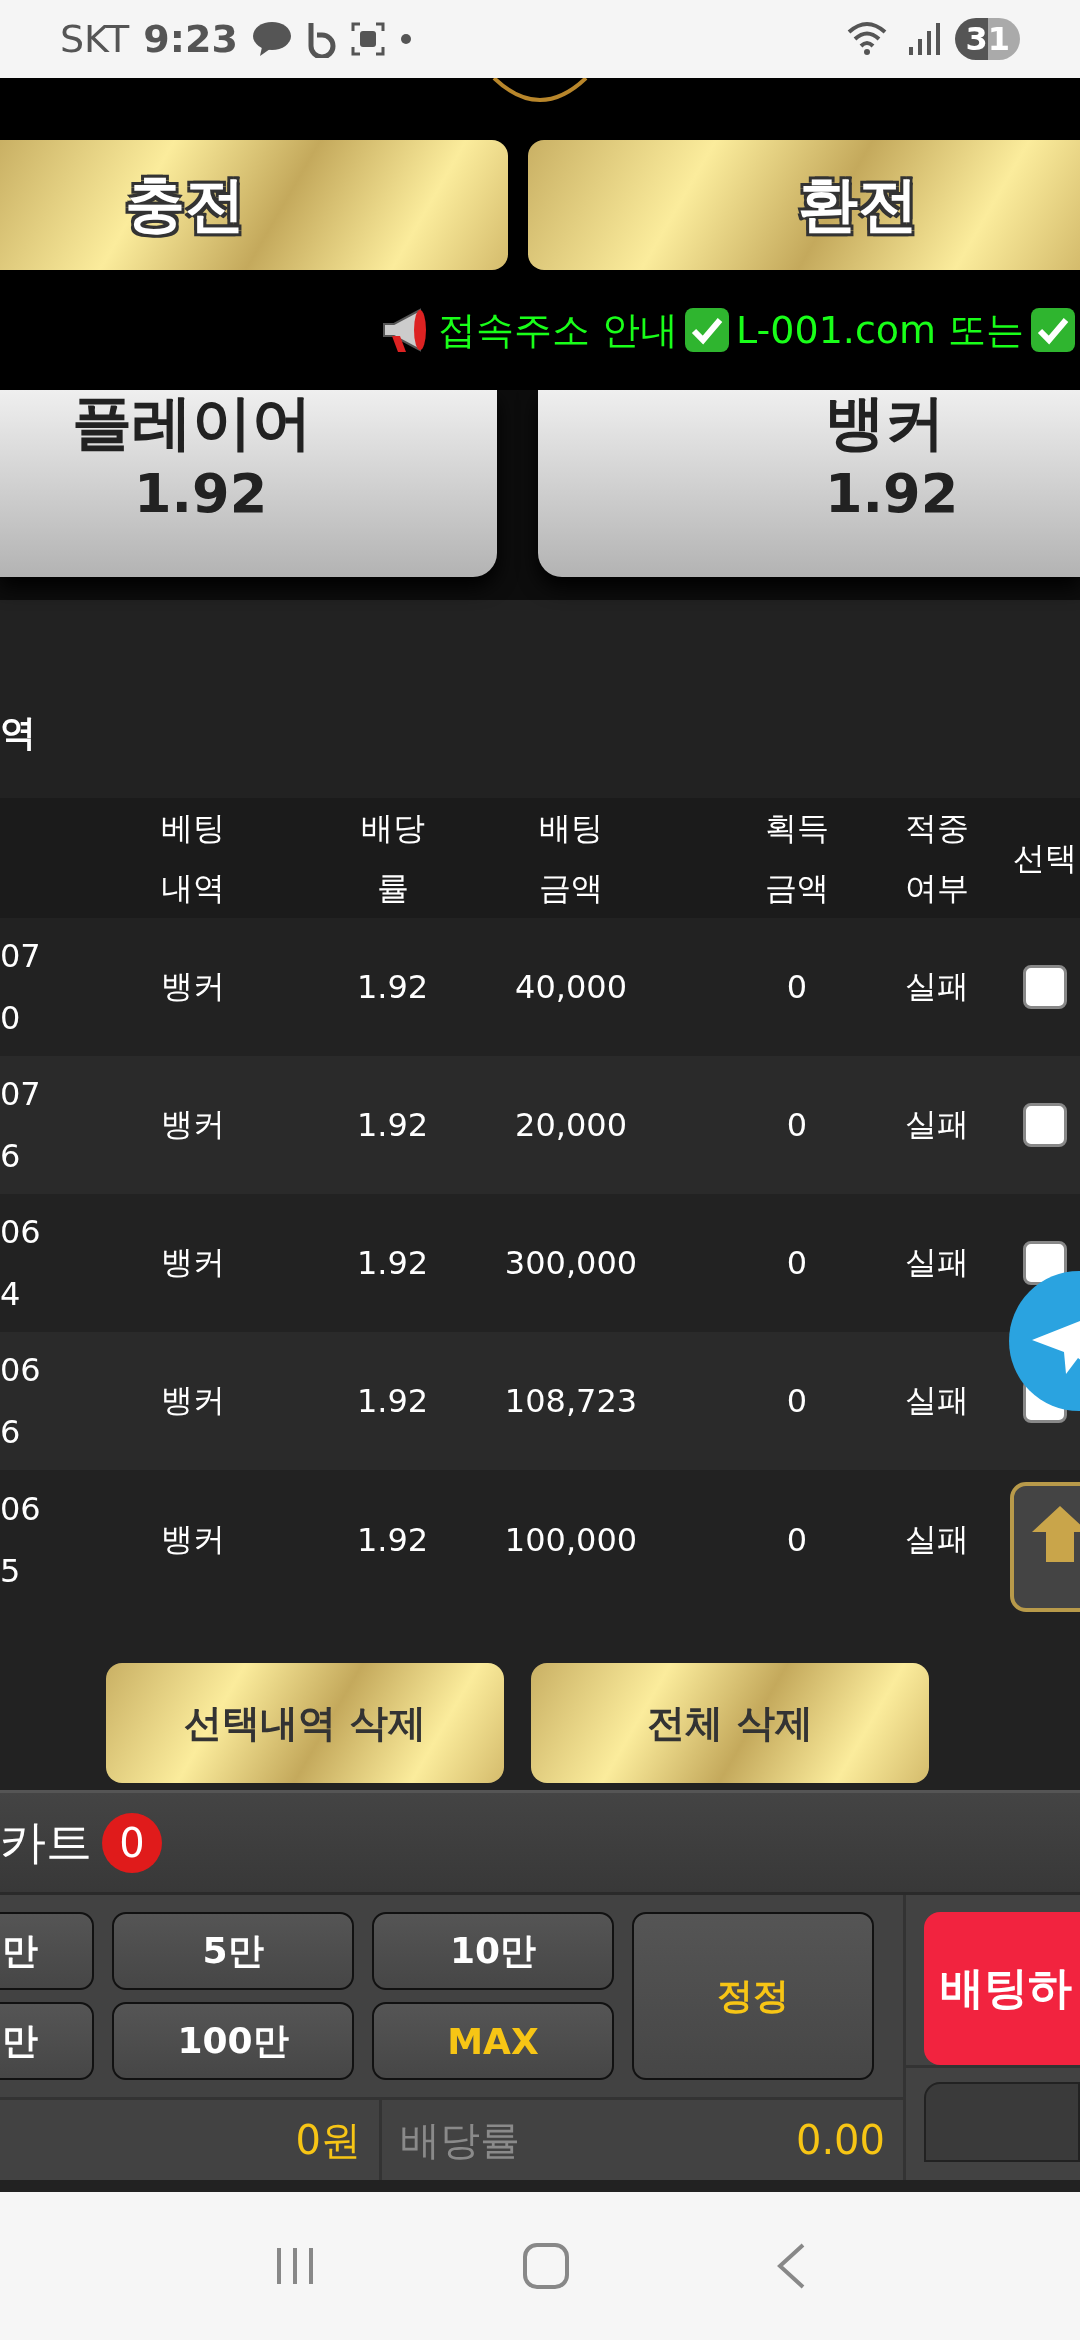 The image size is (1080, 2340). Describe the element at coordinates (809, 483) in the screenshot. I see `bet-option-card: 뱅커 1.92` at that location.